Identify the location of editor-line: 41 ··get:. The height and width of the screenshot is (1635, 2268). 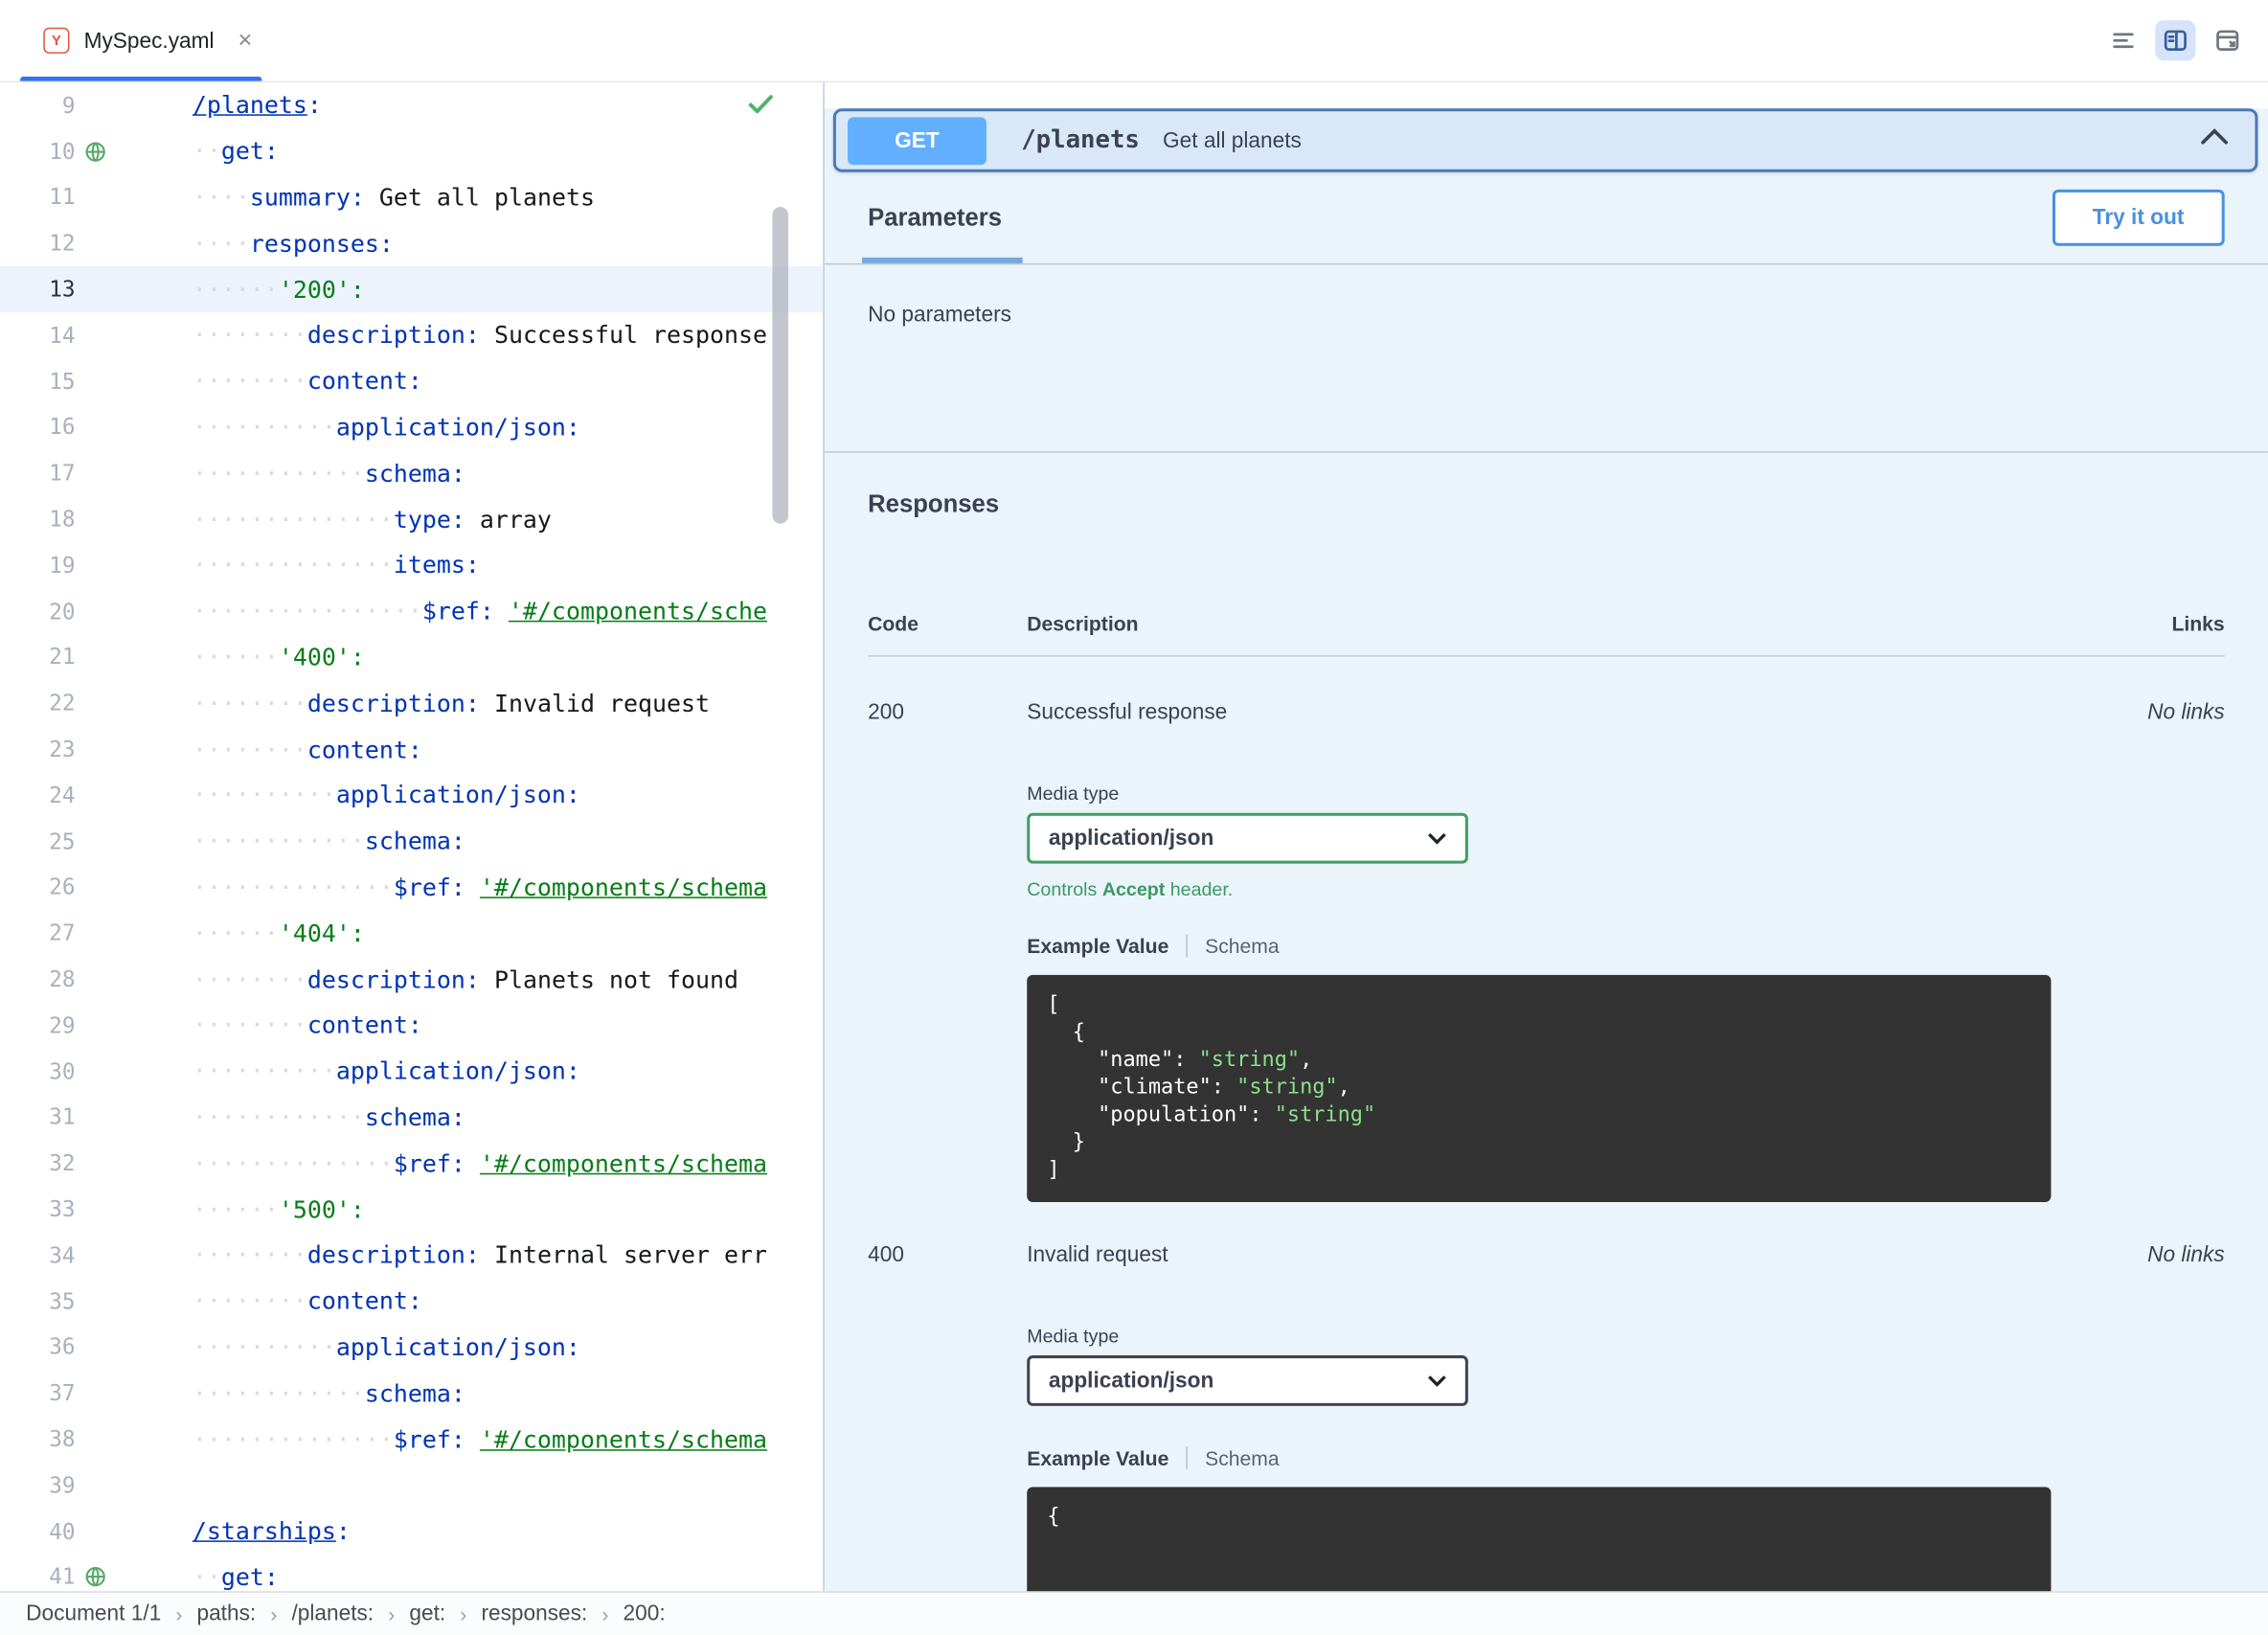
(411, 1573).